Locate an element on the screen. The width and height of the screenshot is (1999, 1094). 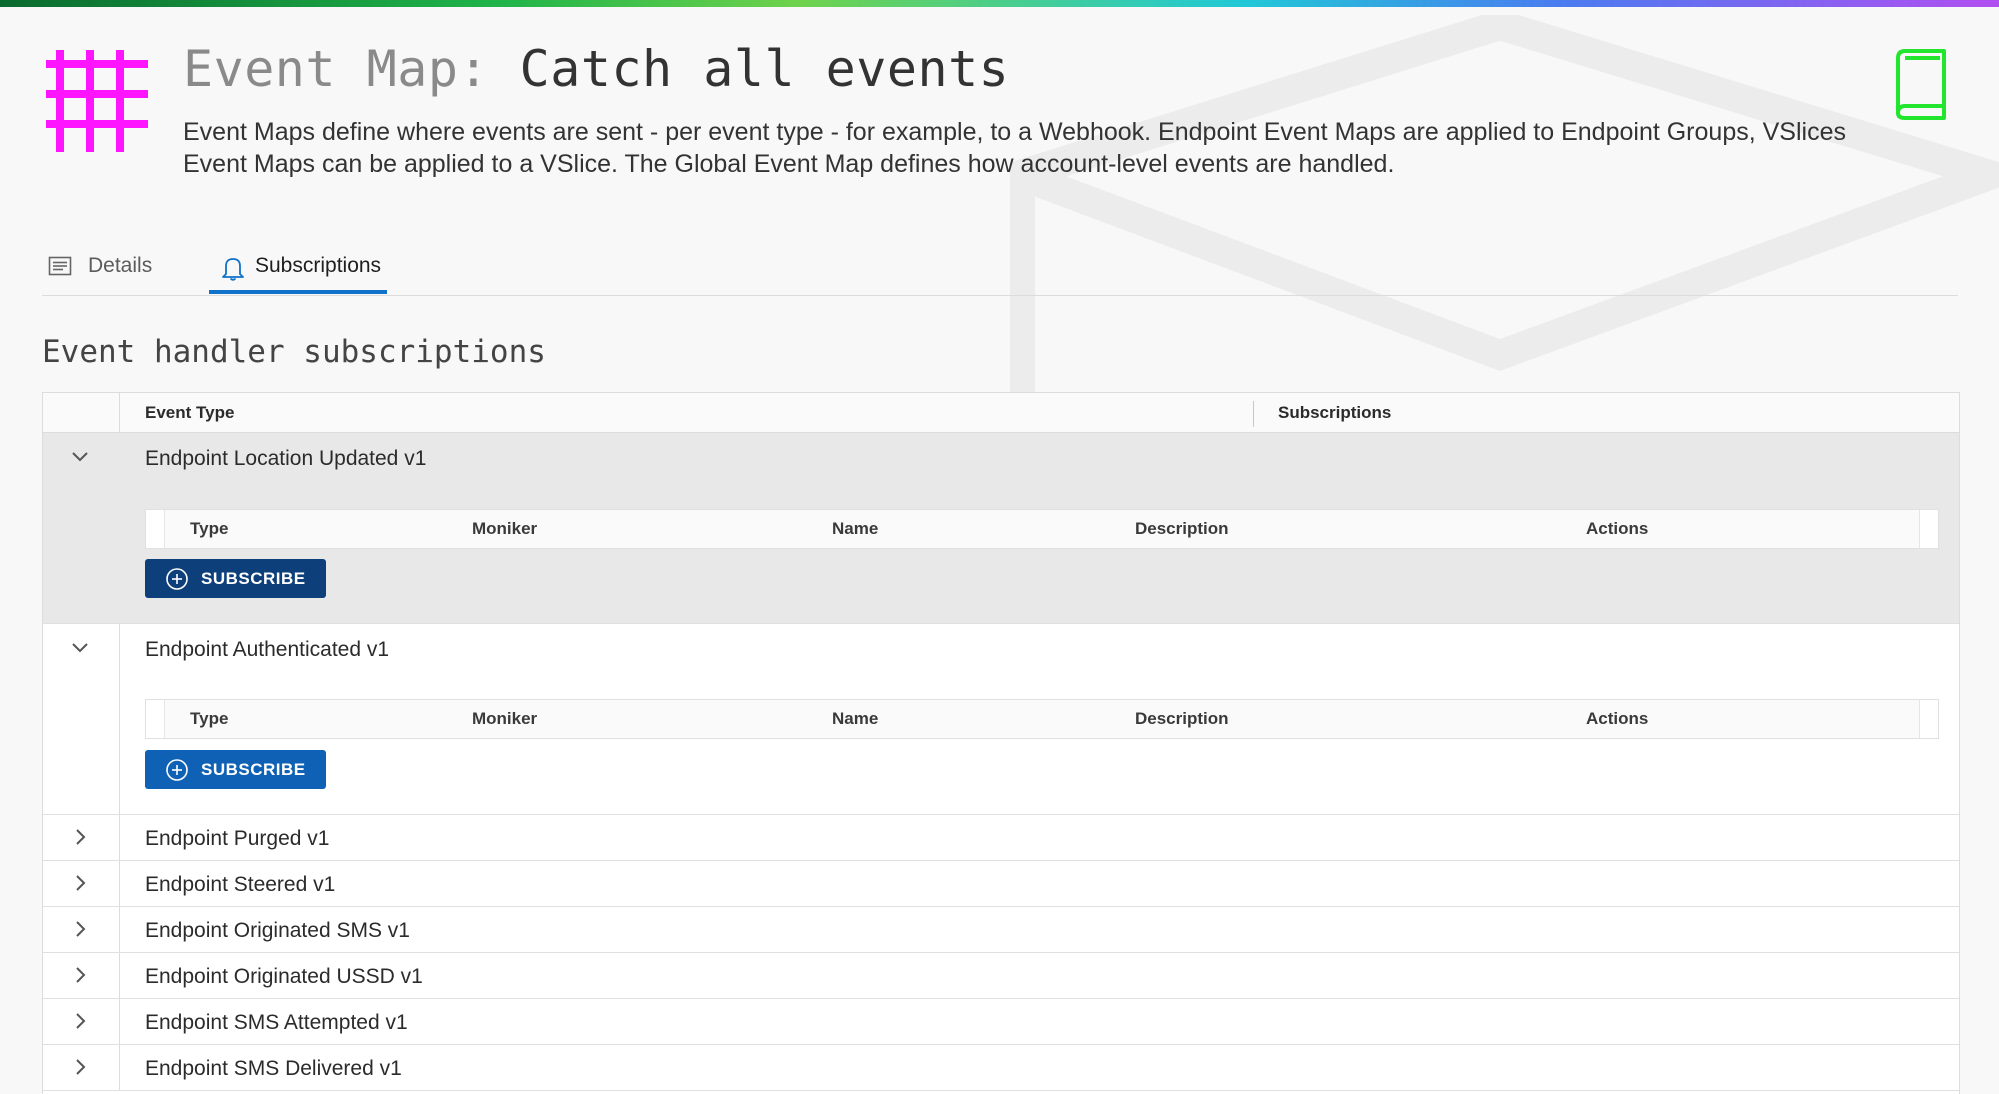
event-type-name: Endpoint Location Updated v1 is located at coordinates (286, 458).